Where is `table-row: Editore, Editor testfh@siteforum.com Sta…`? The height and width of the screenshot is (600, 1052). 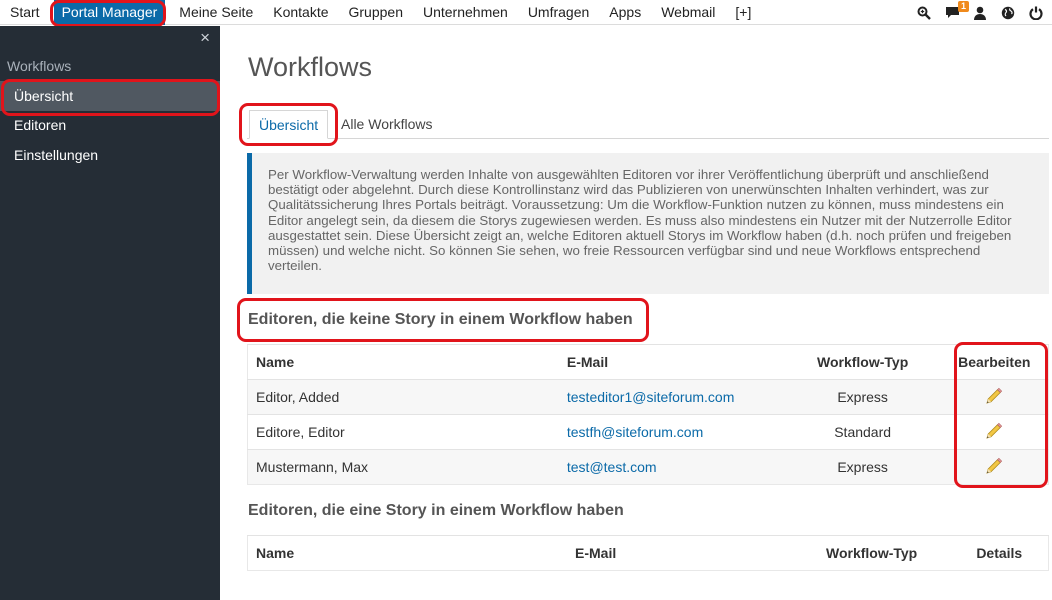 table-row: Editore, Editor testfh@siteforum.com Sta… is located at coordinates (648, 432).